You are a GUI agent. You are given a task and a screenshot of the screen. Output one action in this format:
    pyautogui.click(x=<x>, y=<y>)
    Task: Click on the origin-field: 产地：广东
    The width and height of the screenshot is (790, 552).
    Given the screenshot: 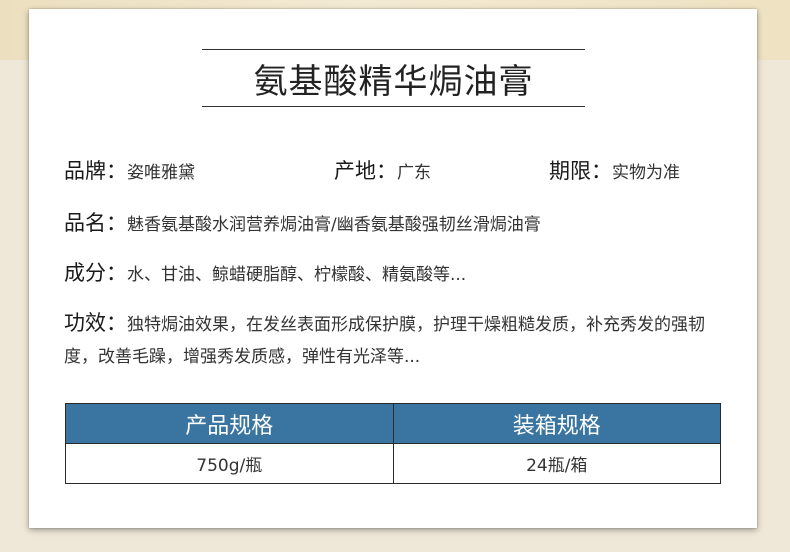 What is the action you would take?
    pyautogui.click(x=382, y=170)
    